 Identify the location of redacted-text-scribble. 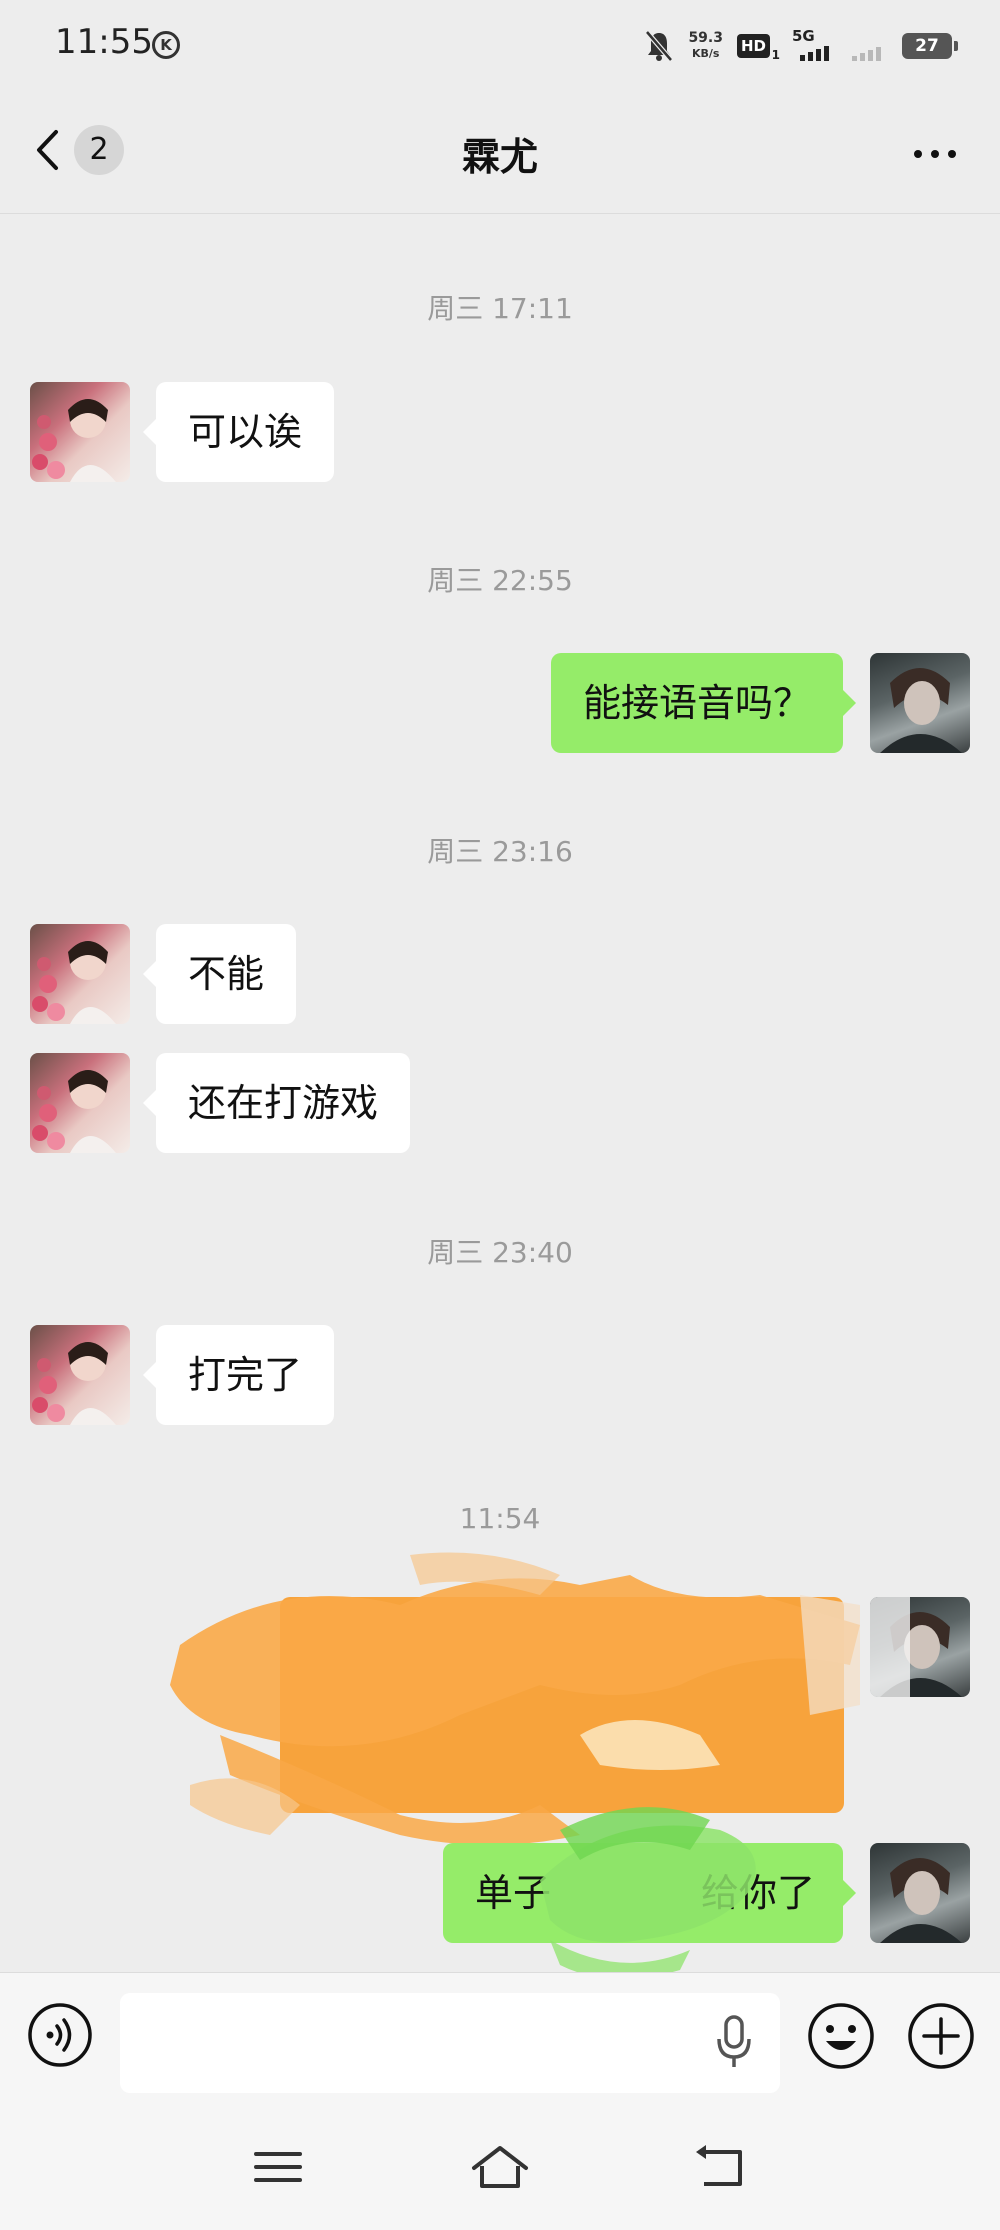
(648, 1889).